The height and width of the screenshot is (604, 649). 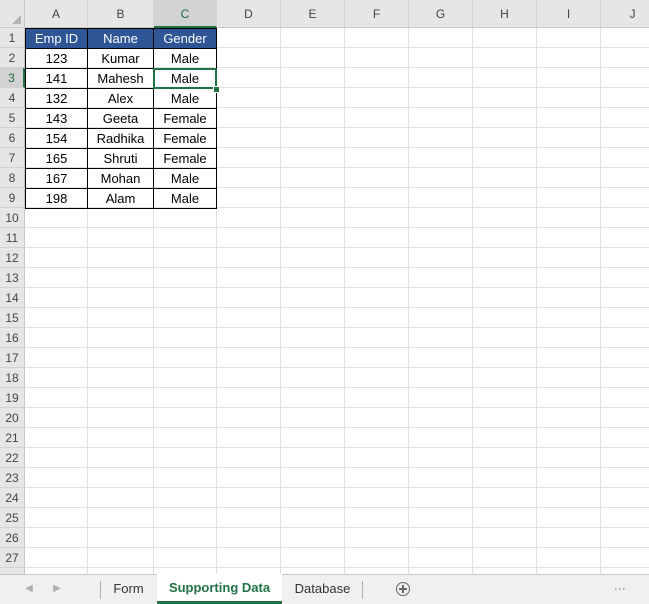 What do you see at coordinates (56, 199) in the screenshot?
I see `cell-emp-id: 198` at bounding box center [56, 199].